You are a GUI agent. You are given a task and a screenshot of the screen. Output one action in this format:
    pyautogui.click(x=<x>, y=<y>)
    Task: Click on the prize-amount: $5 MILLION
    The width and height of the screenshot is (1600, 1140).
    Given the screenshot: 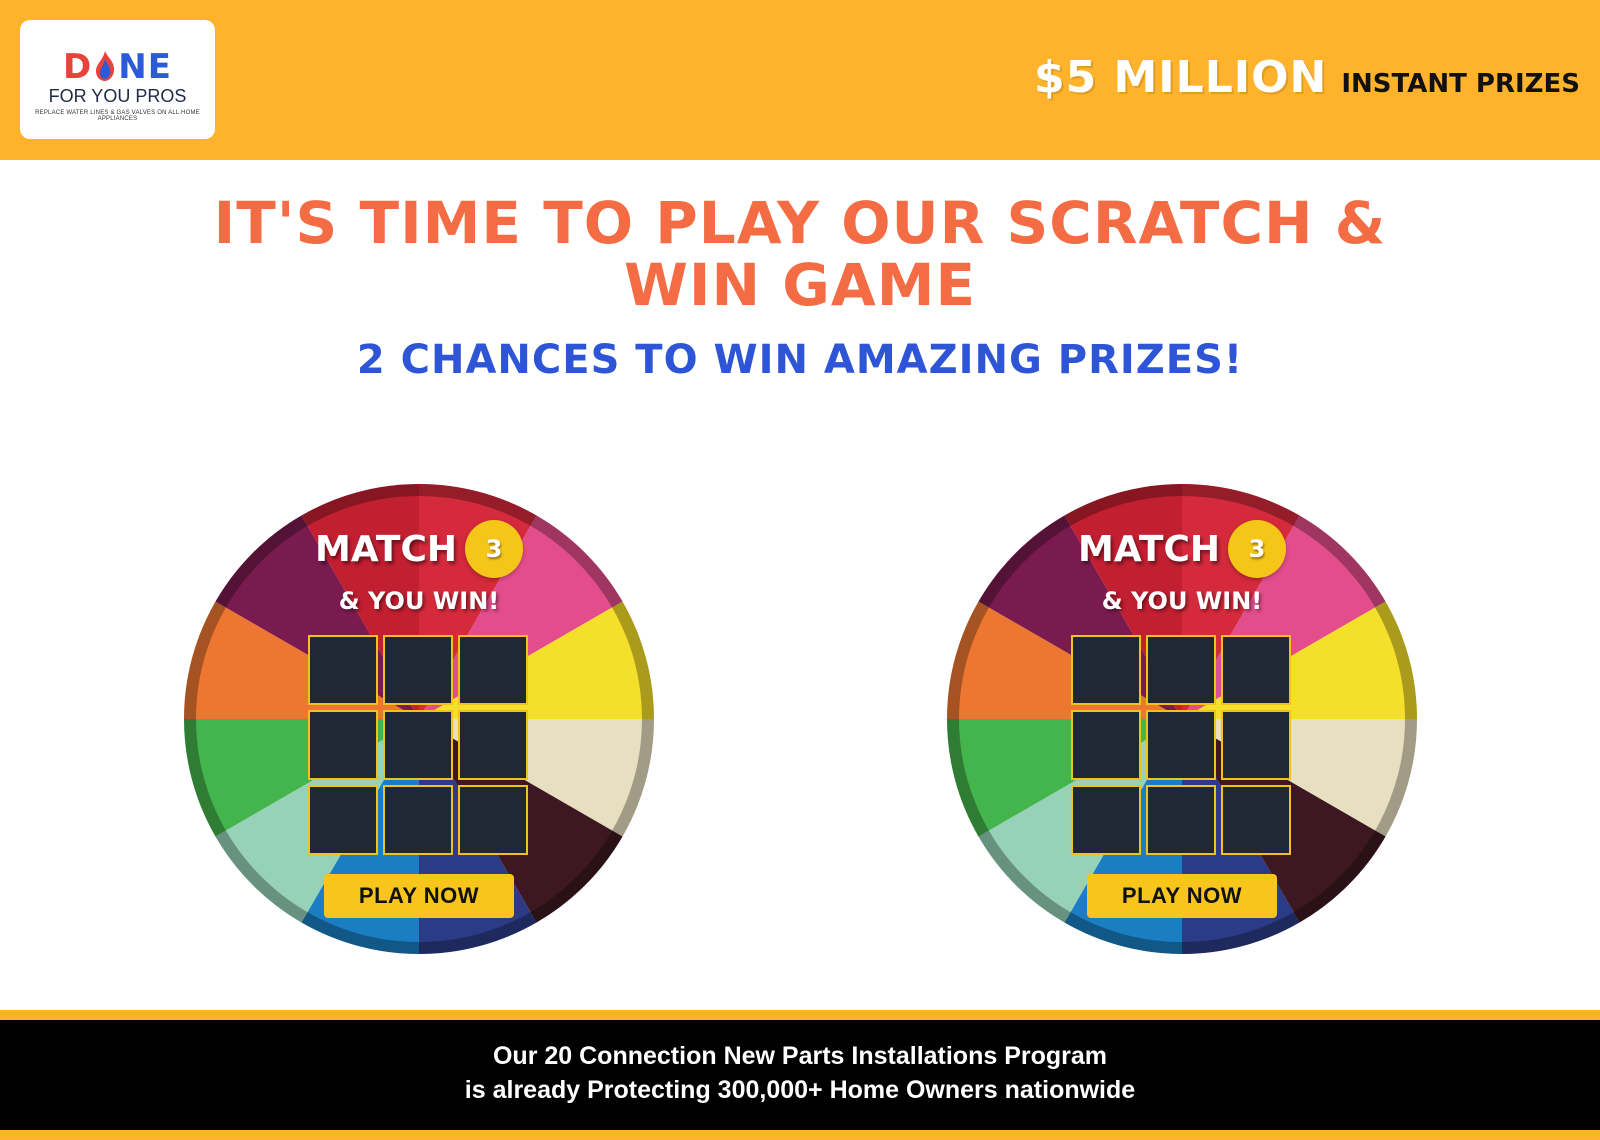 What is the action you would take?
    pyautogui.click(x=1180, y=77)
    